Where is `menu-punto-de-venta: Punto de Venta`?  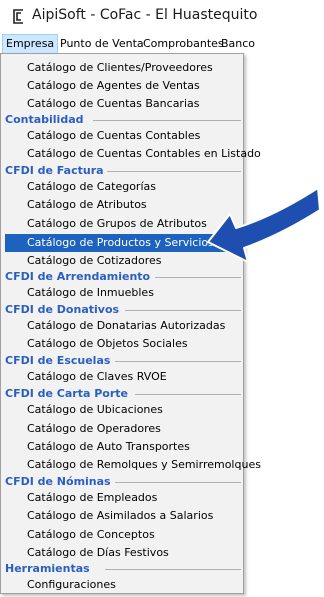
menu-punto-de-venta: Punto de Venta is located at coordinates (102, 44).